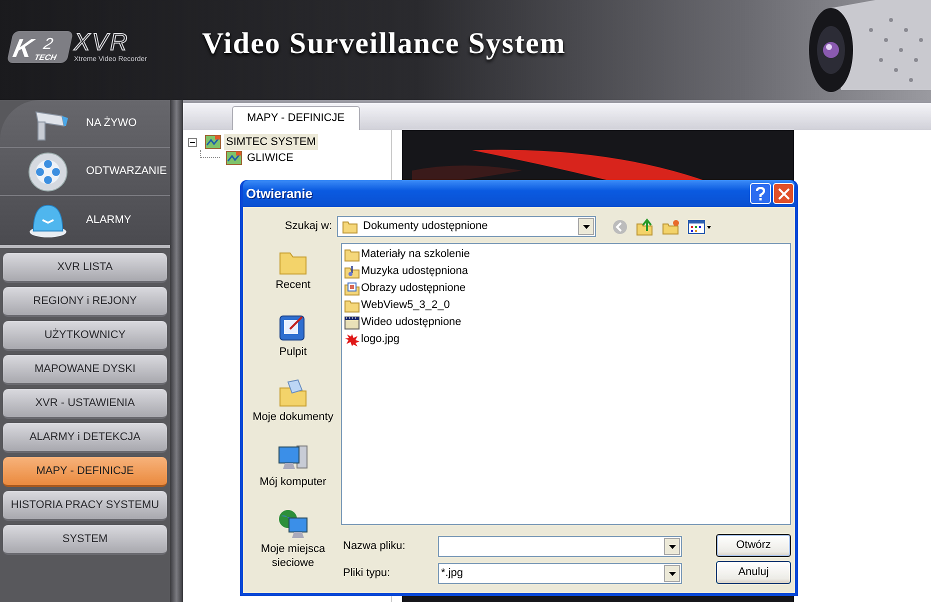 The height and width of the screenshot is (602, 931). I want to click on file-name-label: Nazwa pliku:, so click(374, 546).